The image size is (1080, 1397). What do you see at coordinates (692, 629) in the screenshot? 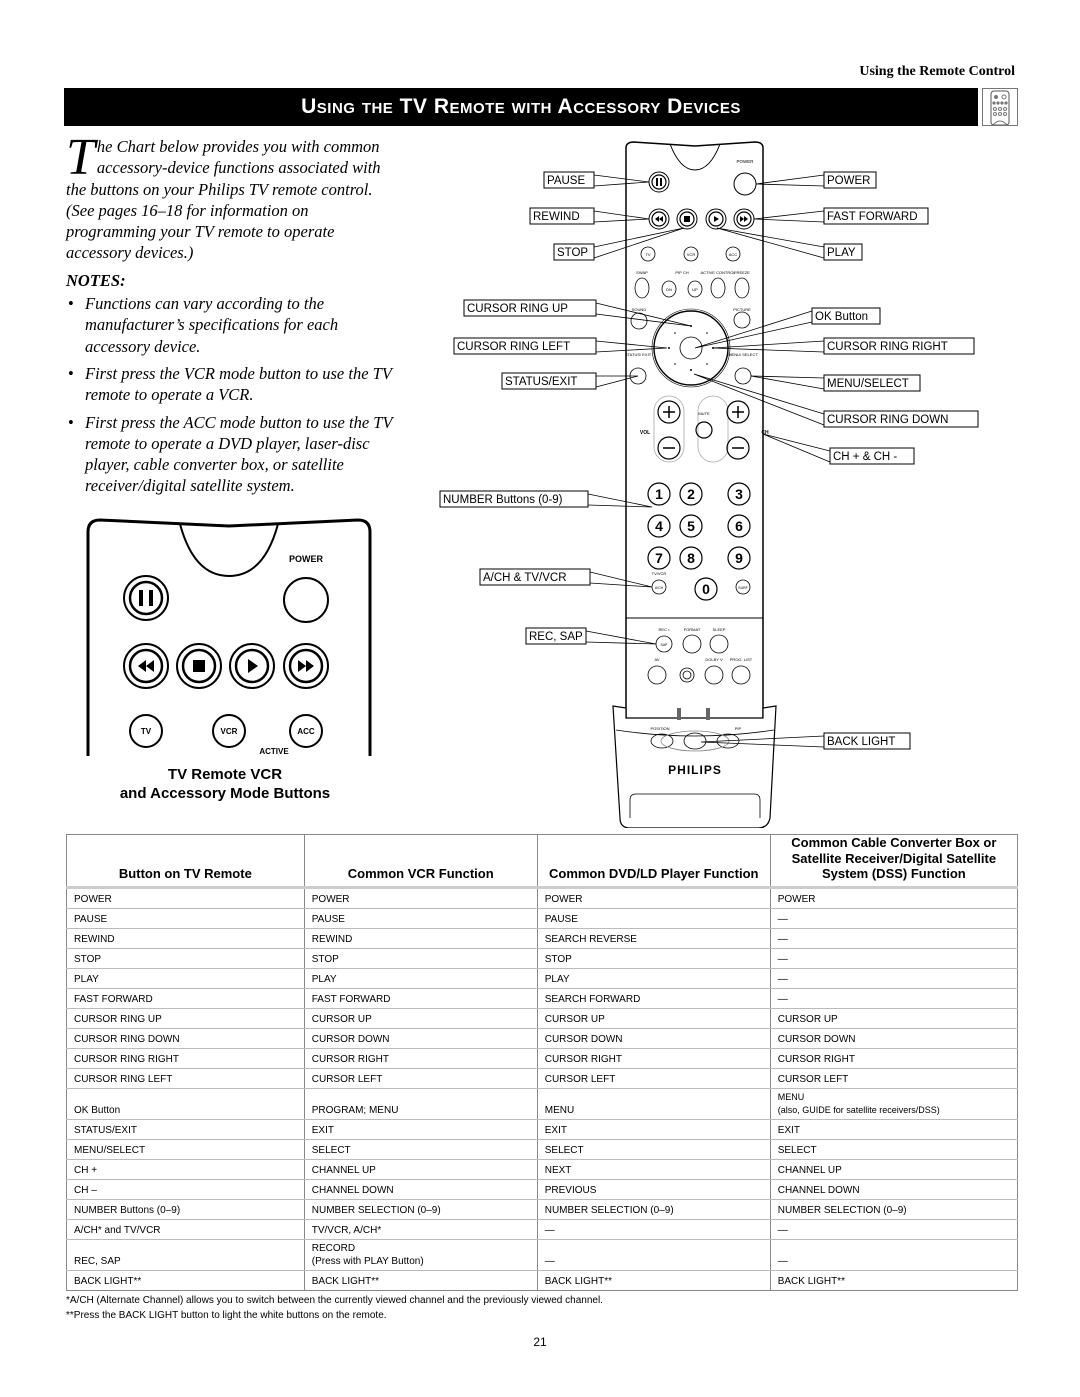
I see `svg-text: FORMAT` at bounding box center [692, 629].